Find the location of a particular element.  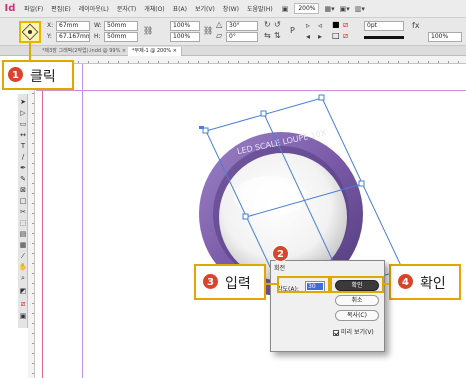

handle-top-right is located at coordinates (321, 97).